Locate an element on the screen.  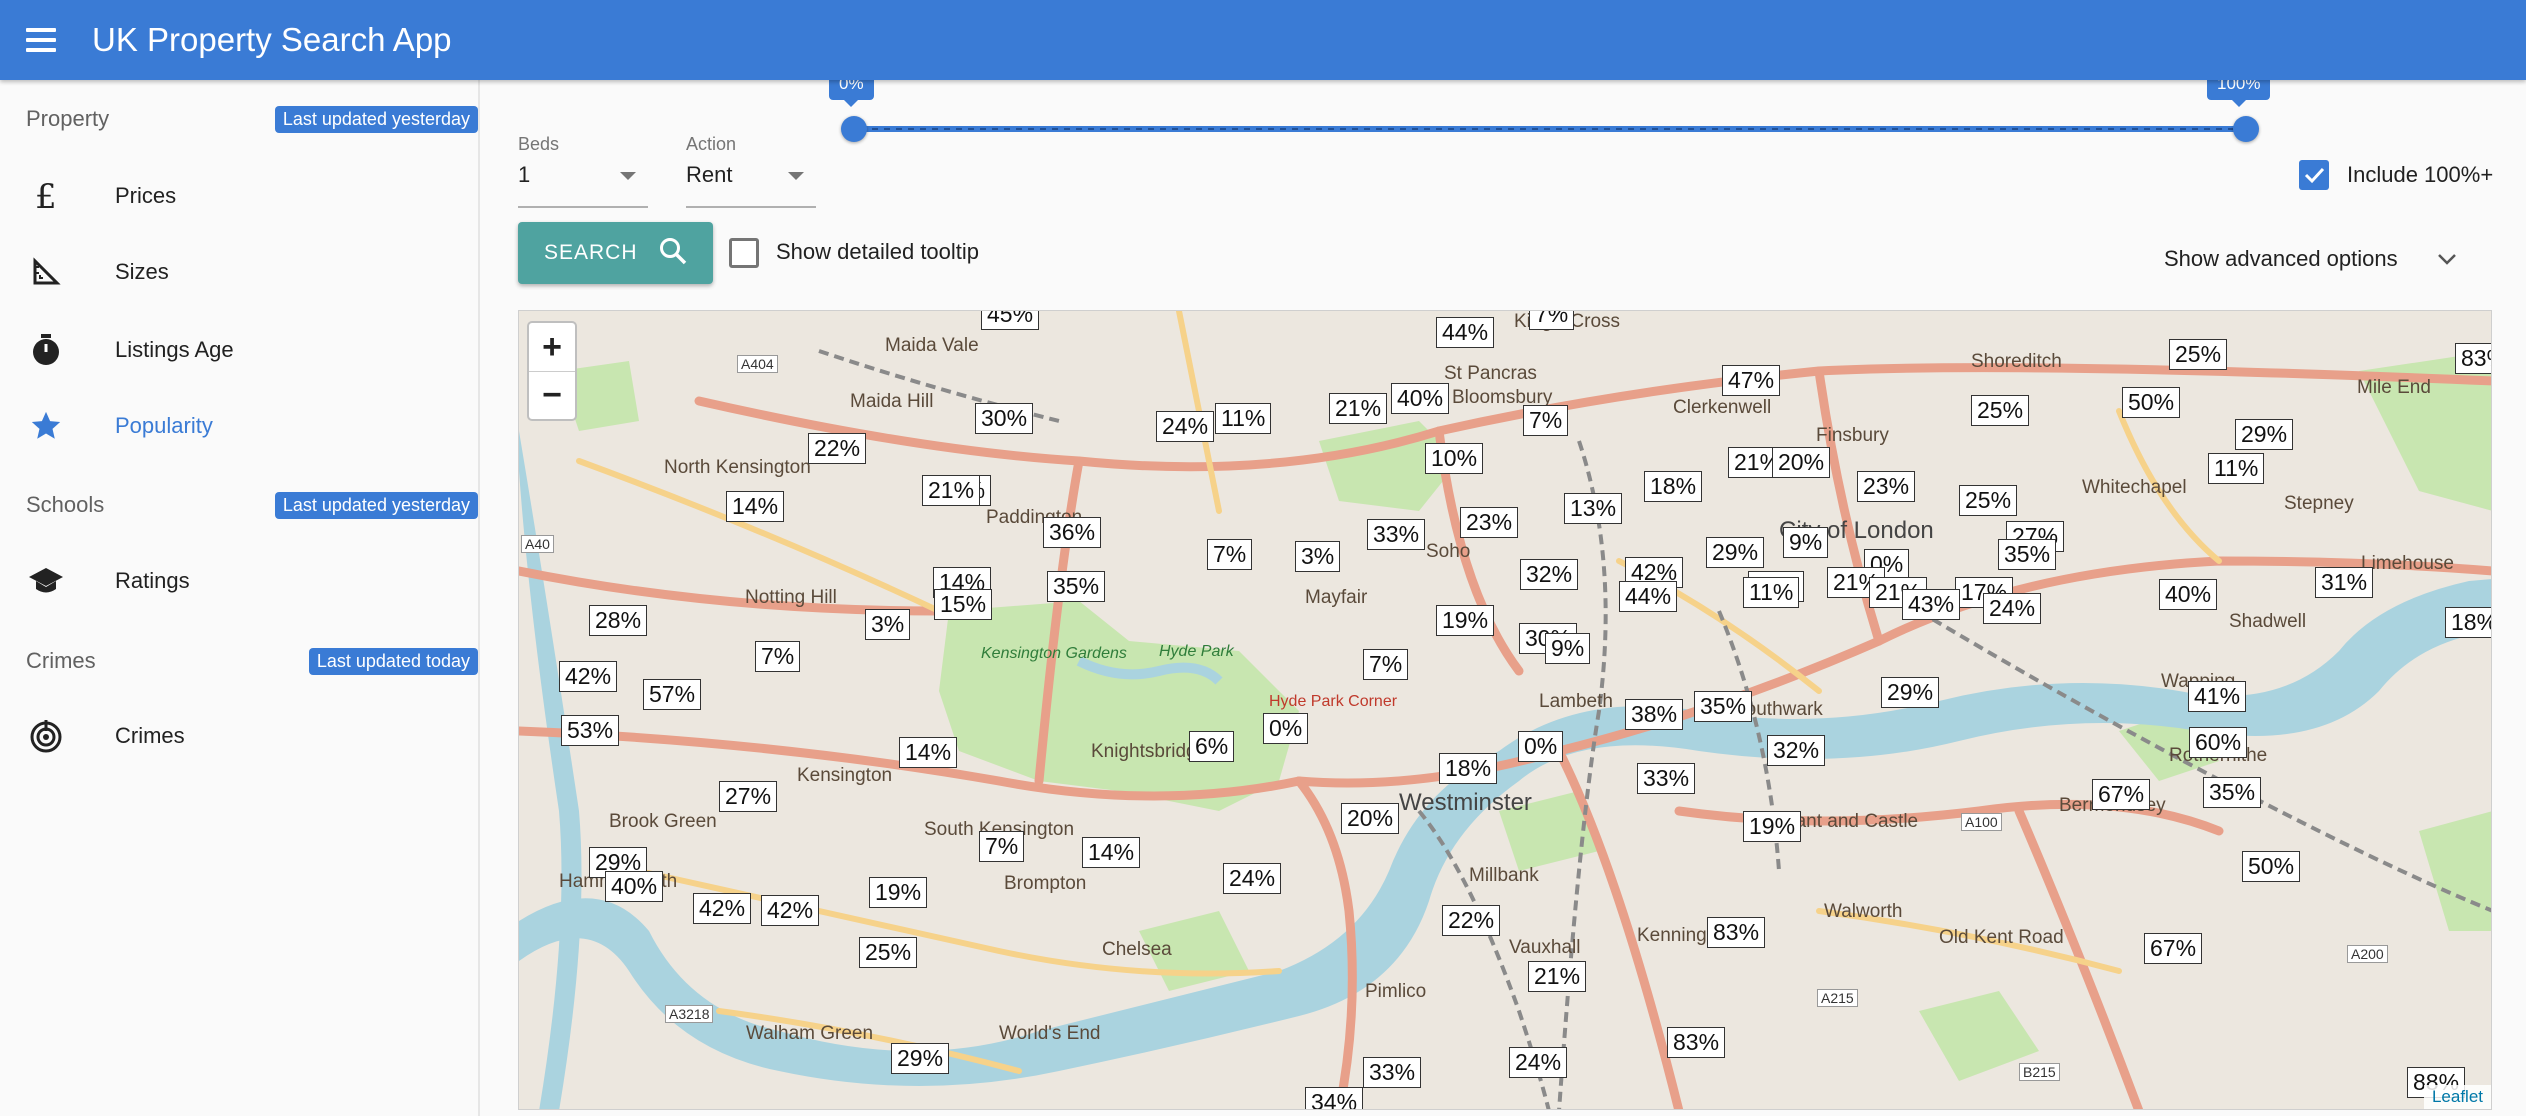
percentage-range-slider: 0% 100% is located at coordinates (1550, 109).